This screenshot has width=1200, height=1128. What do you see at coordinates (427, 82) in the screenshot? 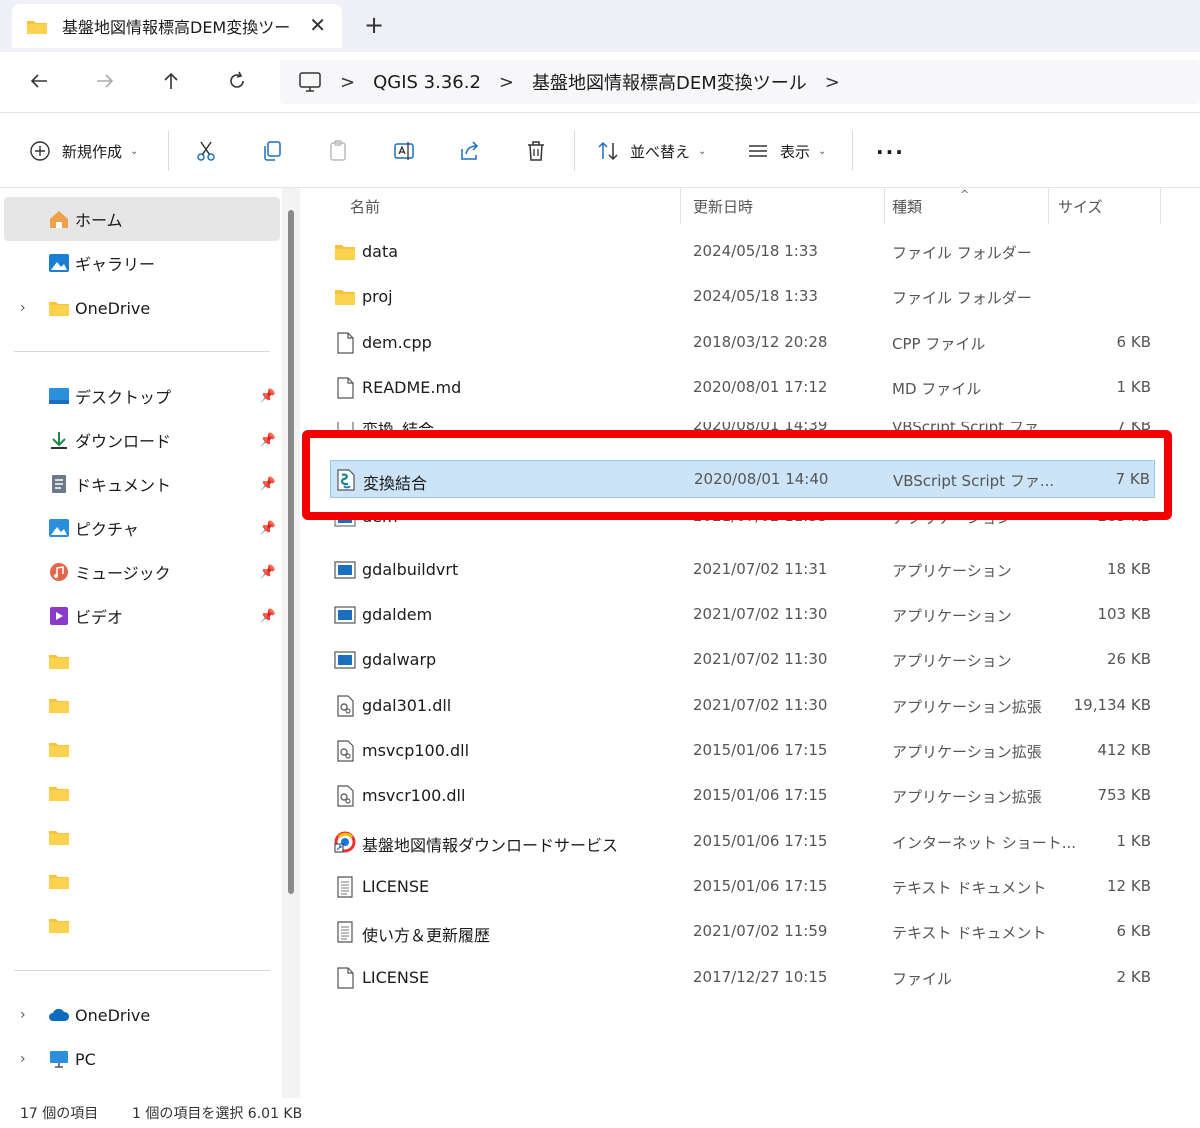
I see `breadcrumb-qgis: QGIS 3.36.2` at bounding box center [427, 82].